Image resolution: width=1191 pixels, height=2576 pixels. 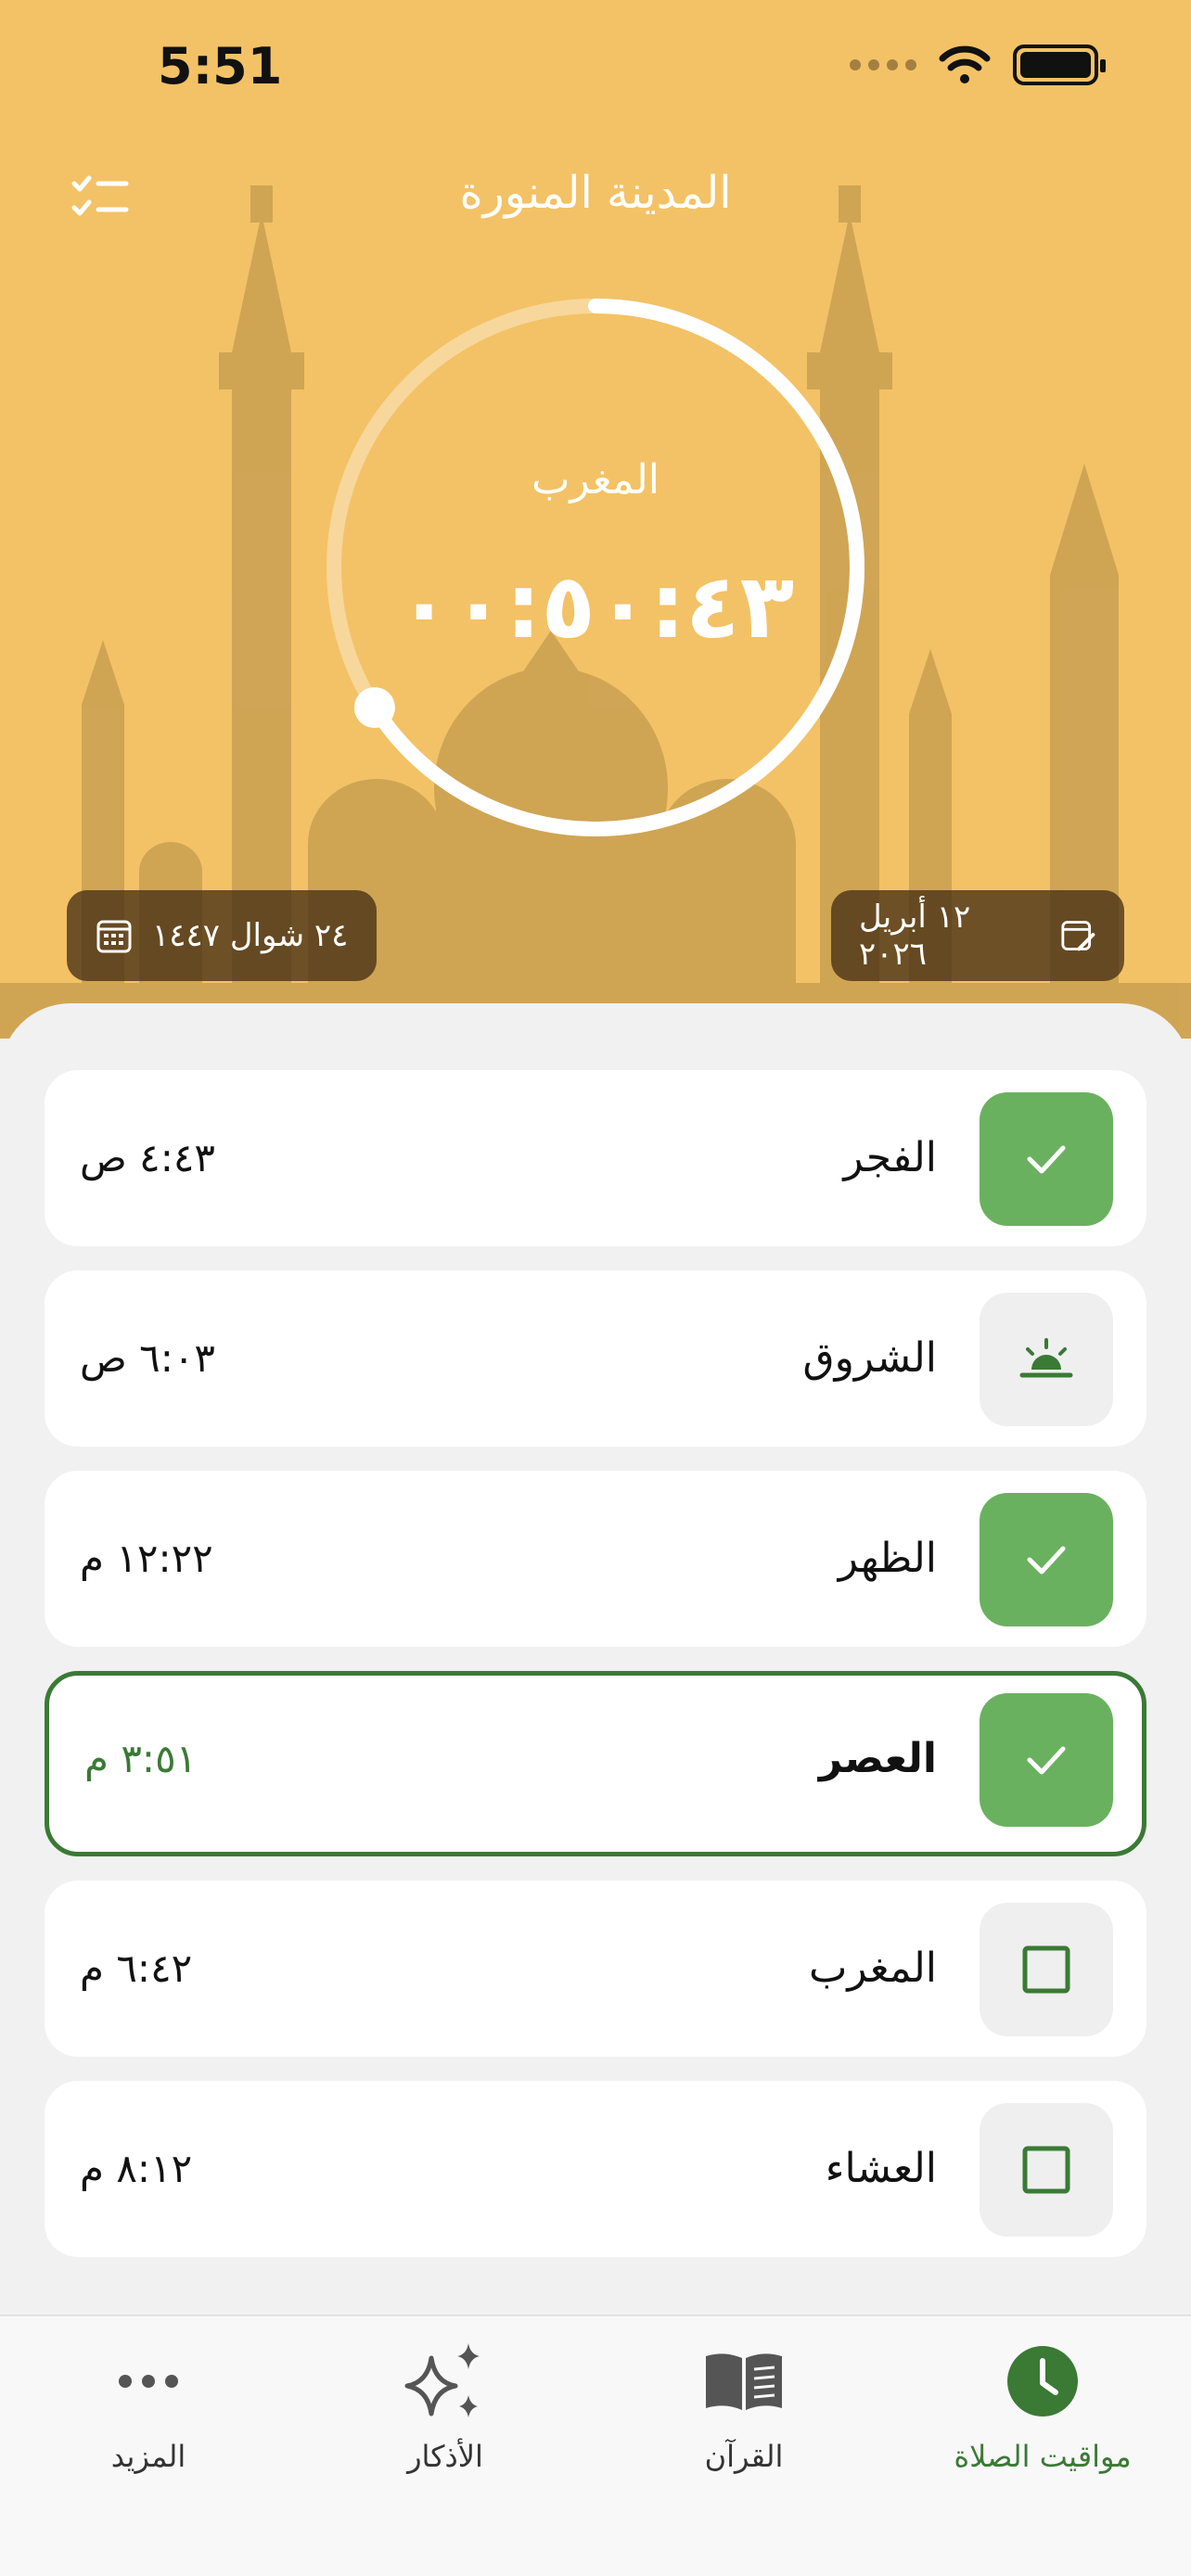 What do you see at coordinates (147, 1358) in the screenshot?
I see `prayer-time: ٦:٠٣ ص` at bounding box center [147, 1358].